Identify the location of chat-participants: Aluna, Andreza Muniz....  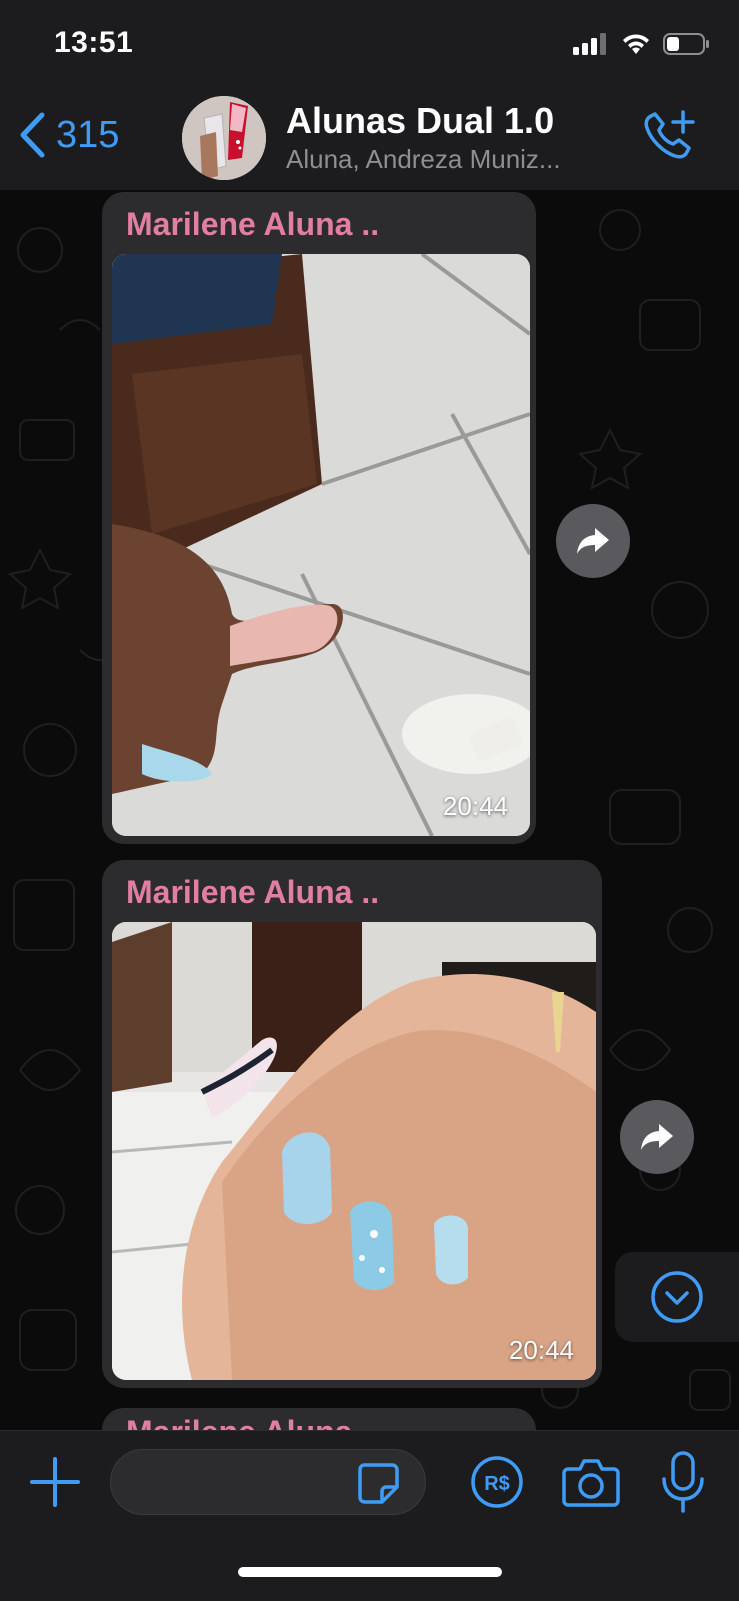
(423, 159).